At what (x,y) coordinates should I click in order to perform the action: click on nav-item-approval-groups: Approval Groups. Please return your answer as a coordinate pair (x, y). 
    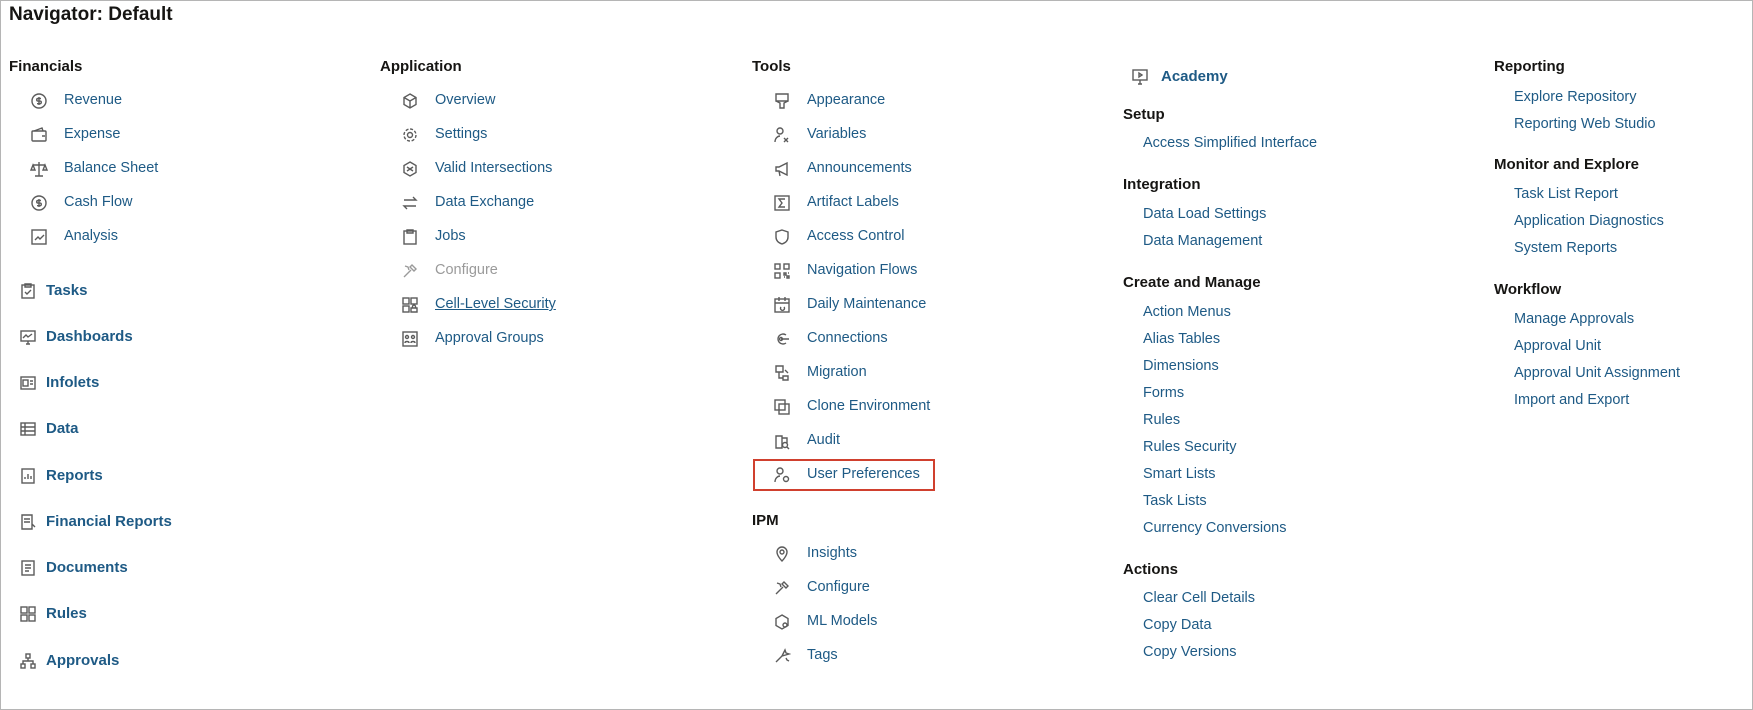
    Looking at the image, I should click on (473, 338).